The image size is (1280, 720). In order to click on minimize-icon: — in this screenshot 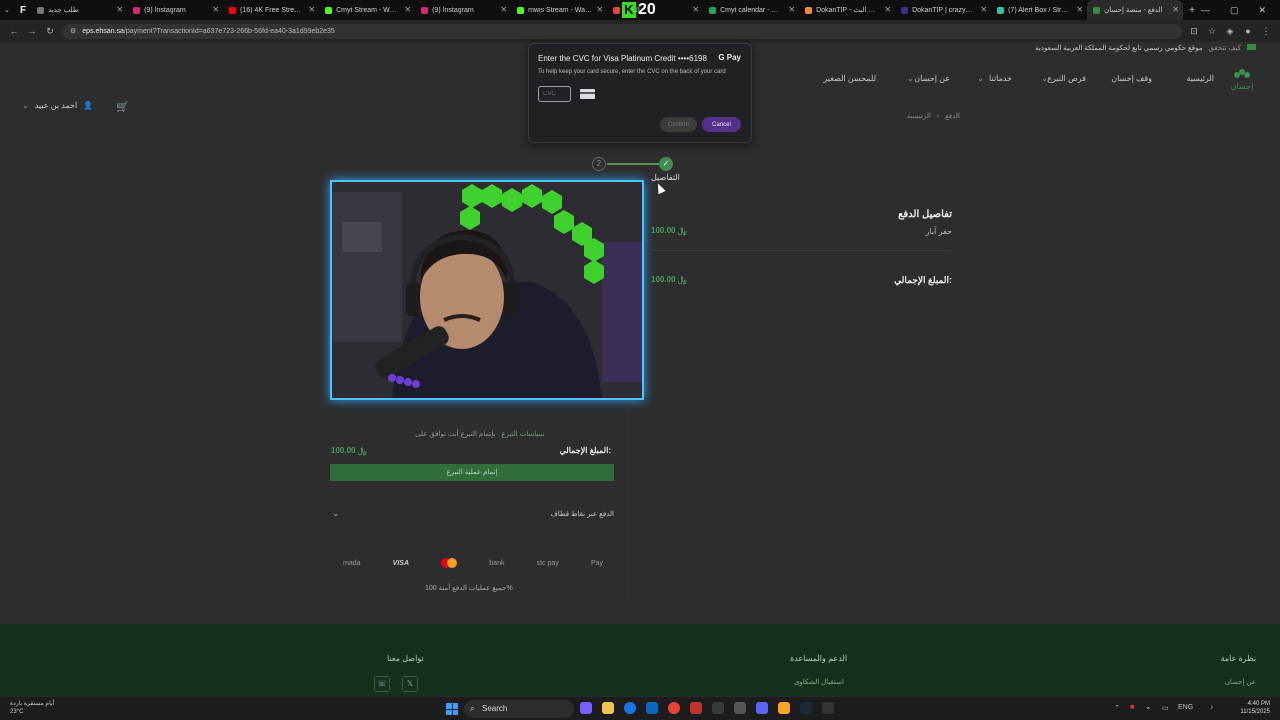, I will do `click(1205, 10)`.